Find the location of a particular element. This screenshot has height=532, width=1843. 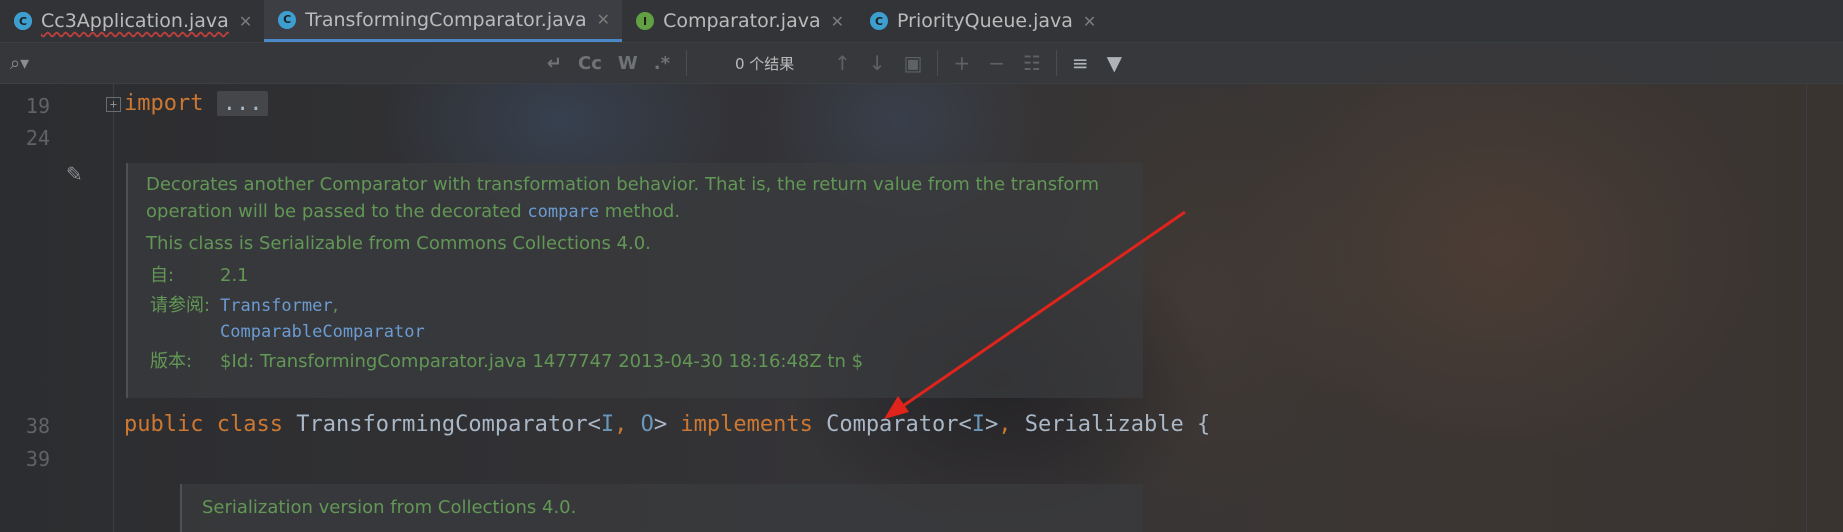

interface-icon: I is located at coordinates (645, 21).